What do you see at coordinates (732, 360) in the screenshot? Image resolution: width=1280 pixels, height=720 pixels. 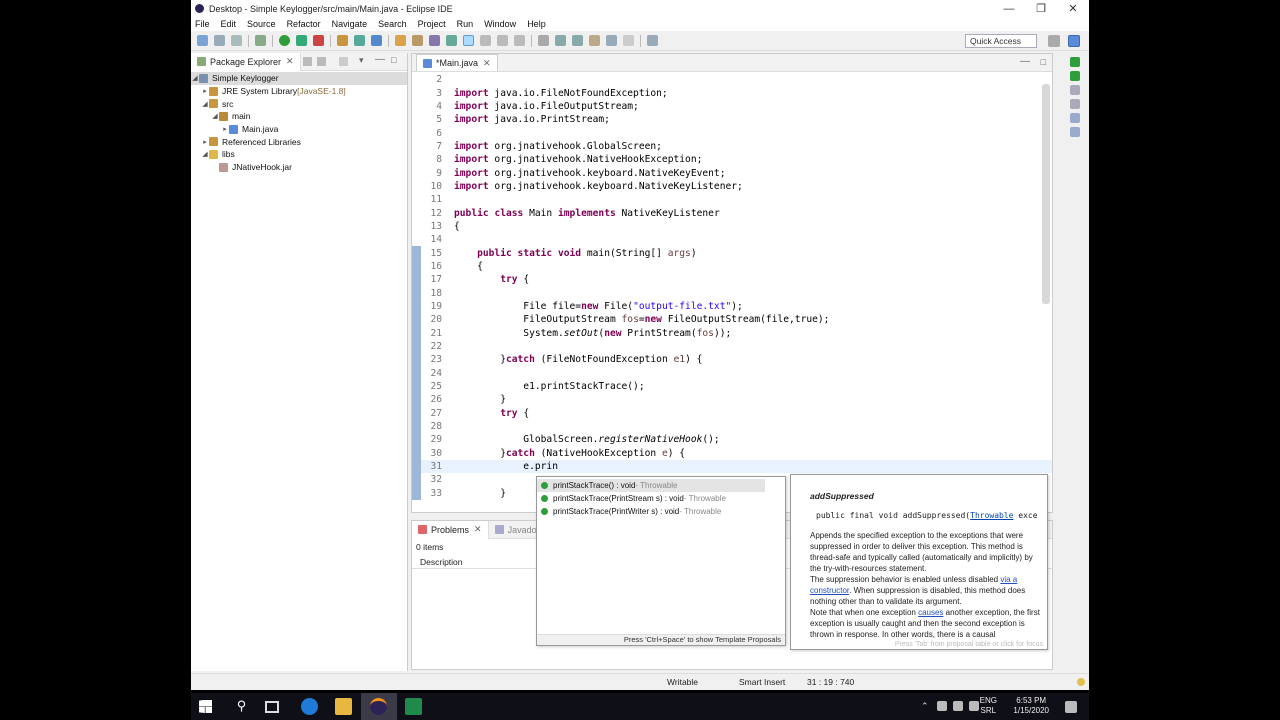 I see `code-line: 23 }catch (FileNotFoundException e1) {` at bounding box center [732, 360].